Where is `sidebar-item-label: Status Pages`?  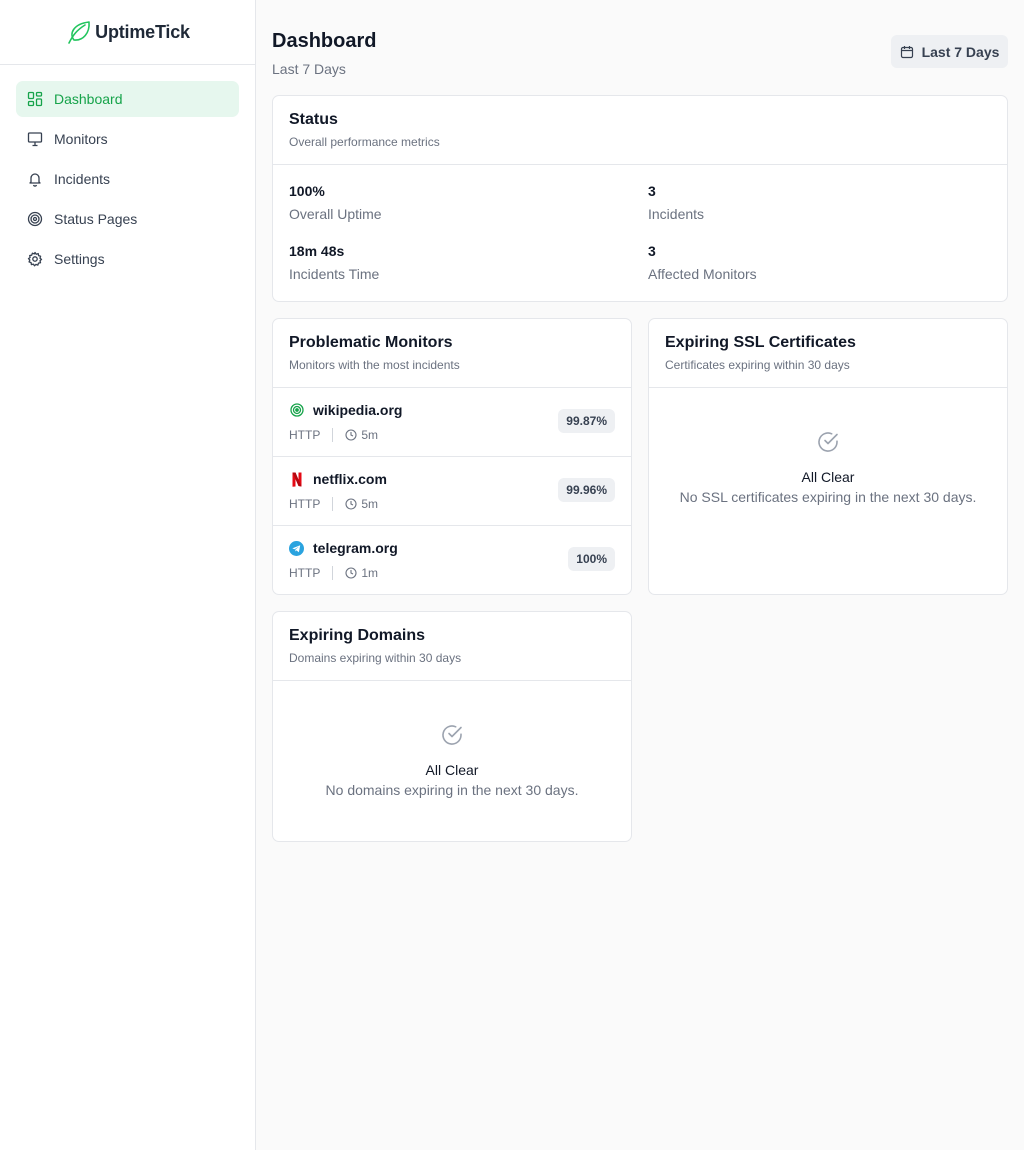 sidebar-item-label: Status Pages is located at coordinates (96, 219).